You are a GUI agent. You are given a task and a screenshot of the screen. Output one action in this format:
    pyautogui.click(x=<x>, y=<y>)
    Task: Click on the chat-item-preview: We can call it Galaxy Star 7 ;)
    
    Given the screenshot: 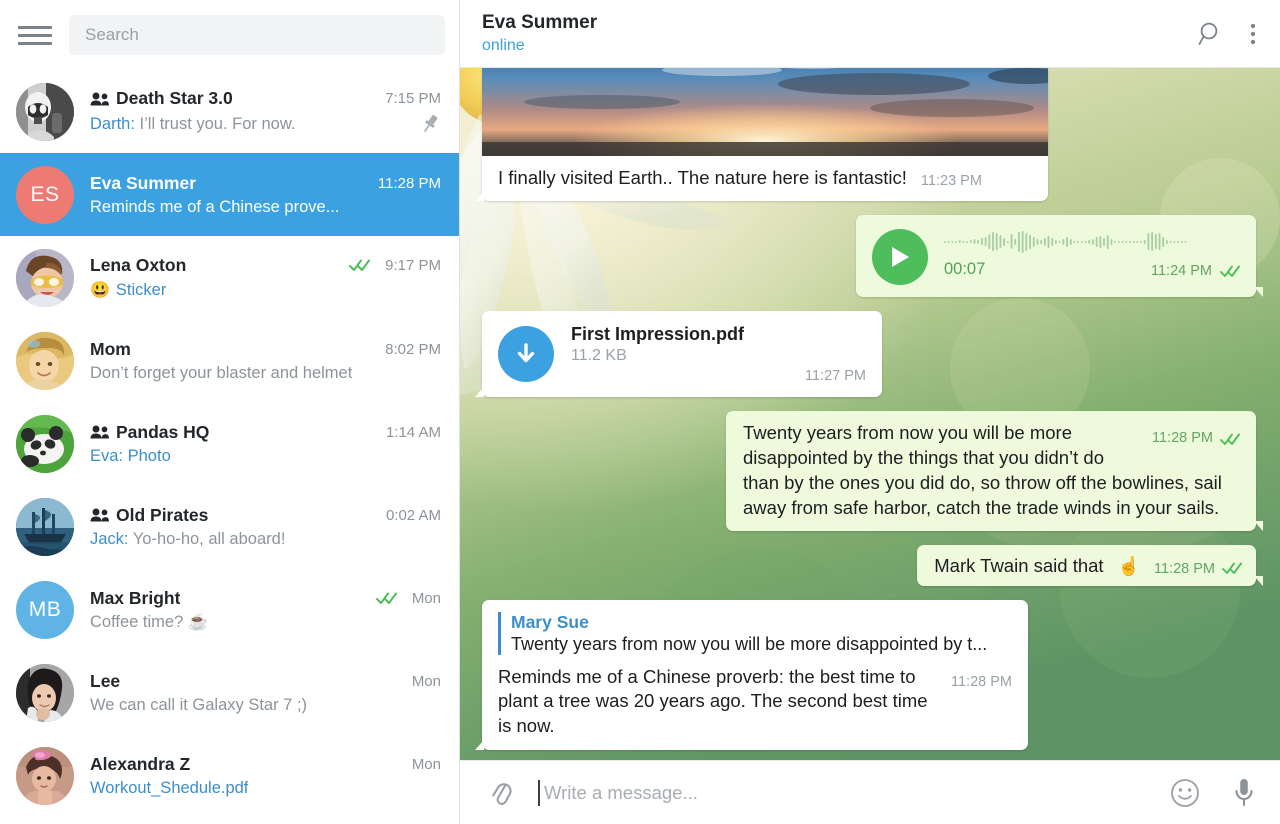 What is the action you would take?
    pyautogui.click(x=198, y=705)
    